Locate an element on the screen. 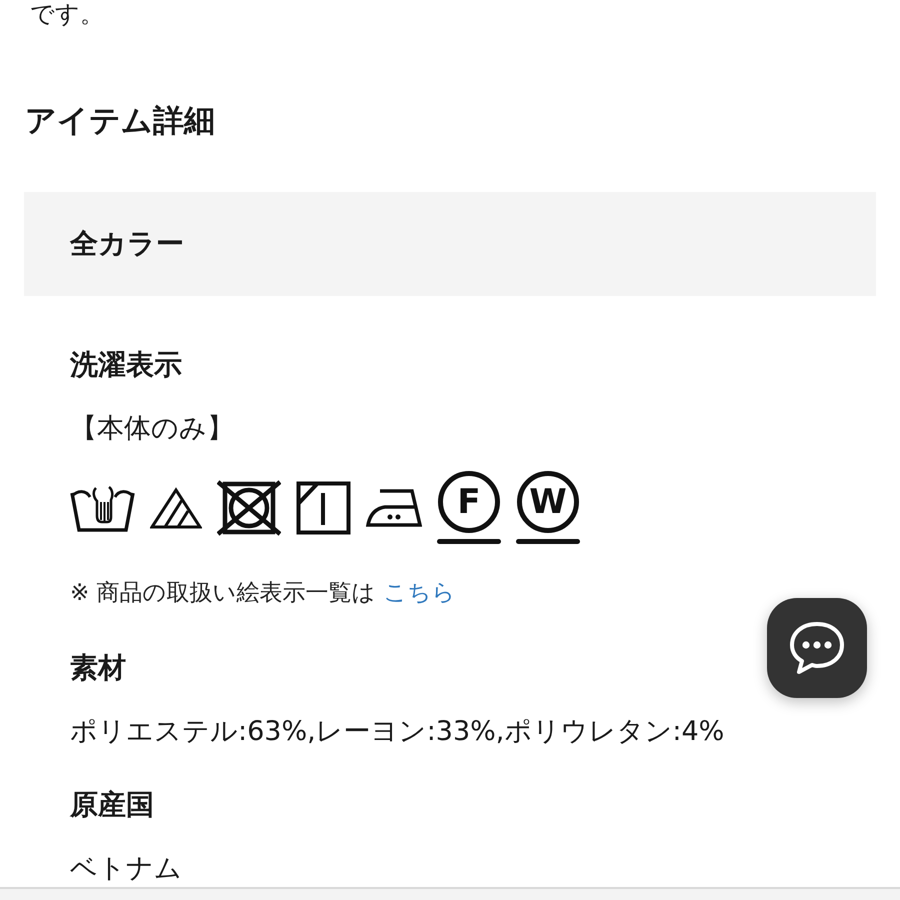  field-label: 素材 is located at coordinates (98, 668).